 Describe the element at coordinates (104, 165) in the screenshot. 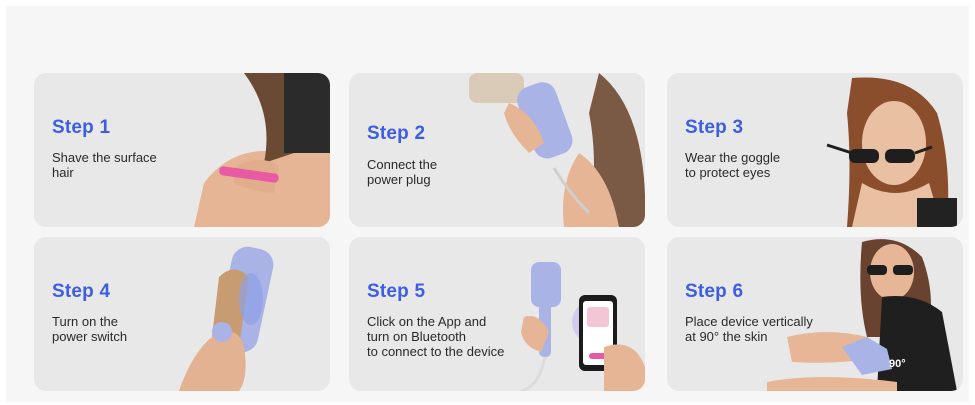

I see `step-description: Shave the surface hair` at that location.